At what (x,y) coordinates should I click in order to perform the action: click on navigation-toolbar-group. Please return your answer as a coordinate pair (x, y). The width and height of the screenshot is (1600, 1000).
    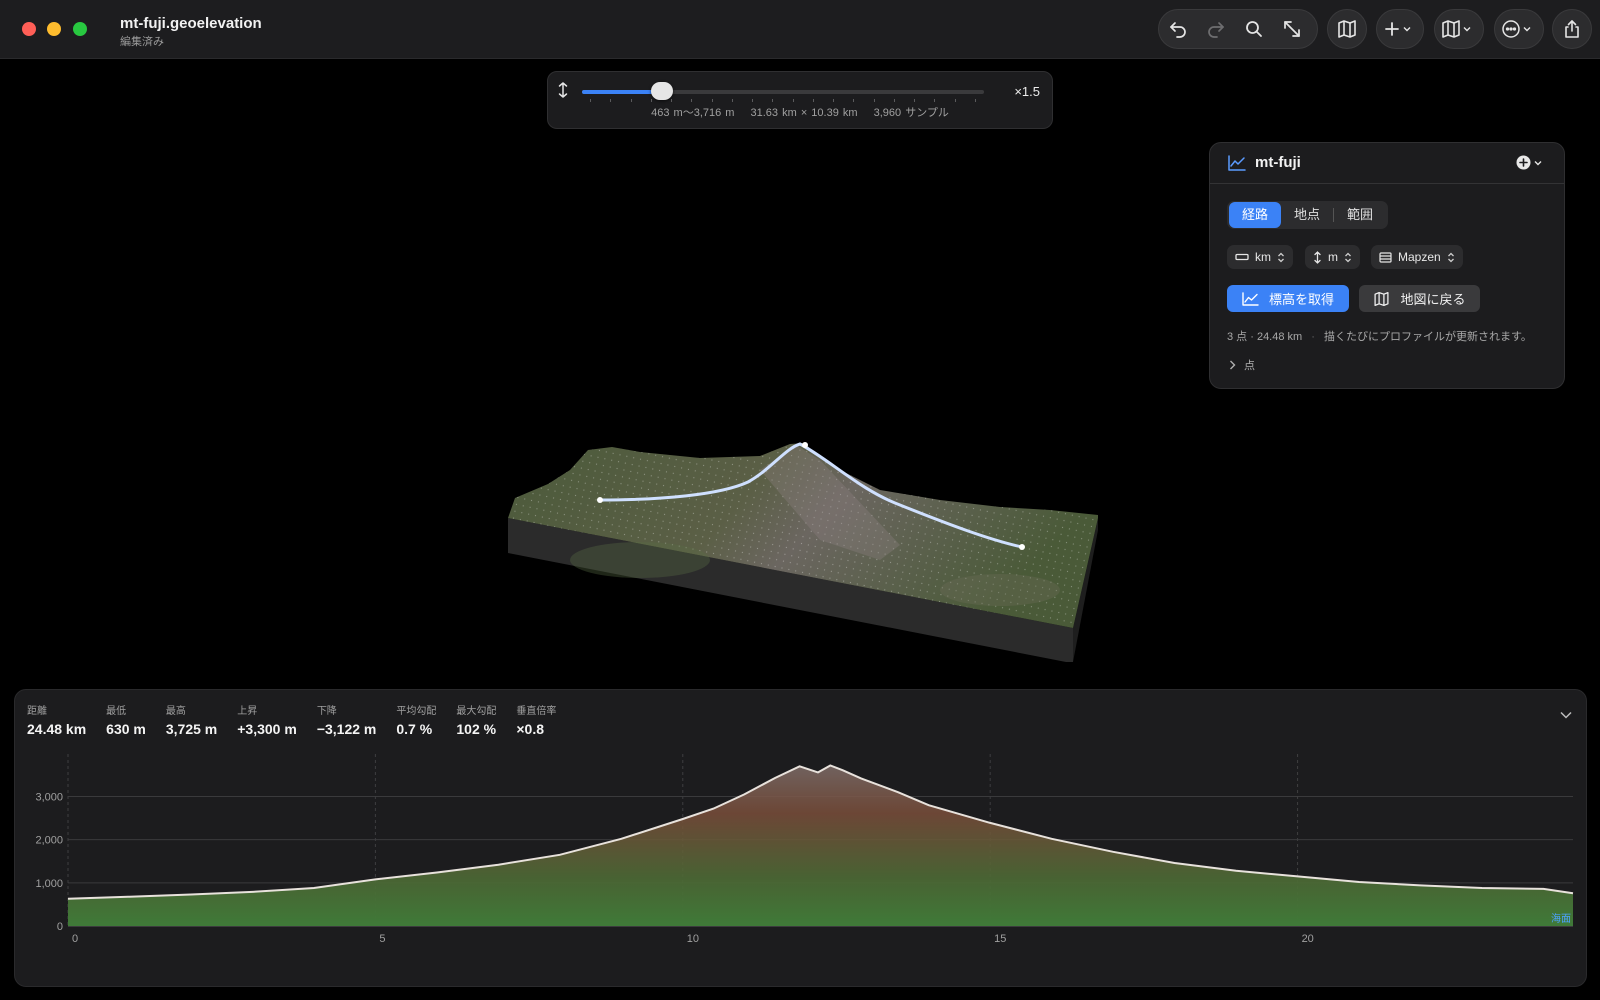
    Looking at the image, I should click on (1238, 29).